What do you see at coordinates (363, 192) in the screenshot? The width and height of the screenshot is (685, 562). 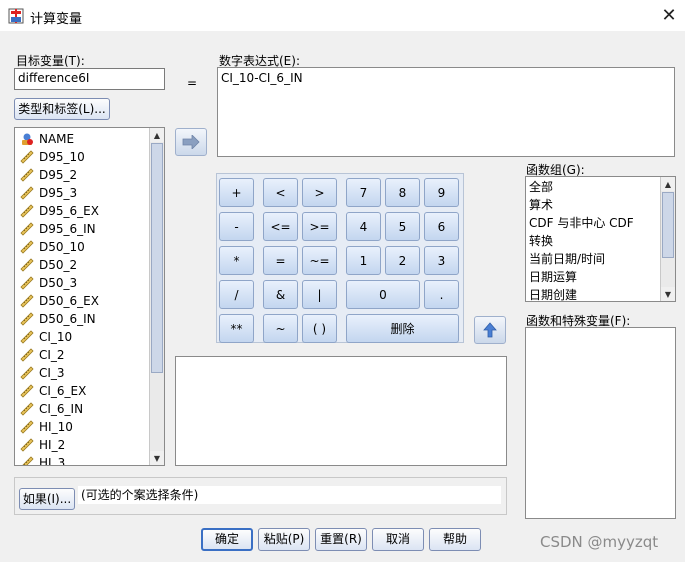 I see `key-digit-7-button: 7` at bounding box center [363, 192].